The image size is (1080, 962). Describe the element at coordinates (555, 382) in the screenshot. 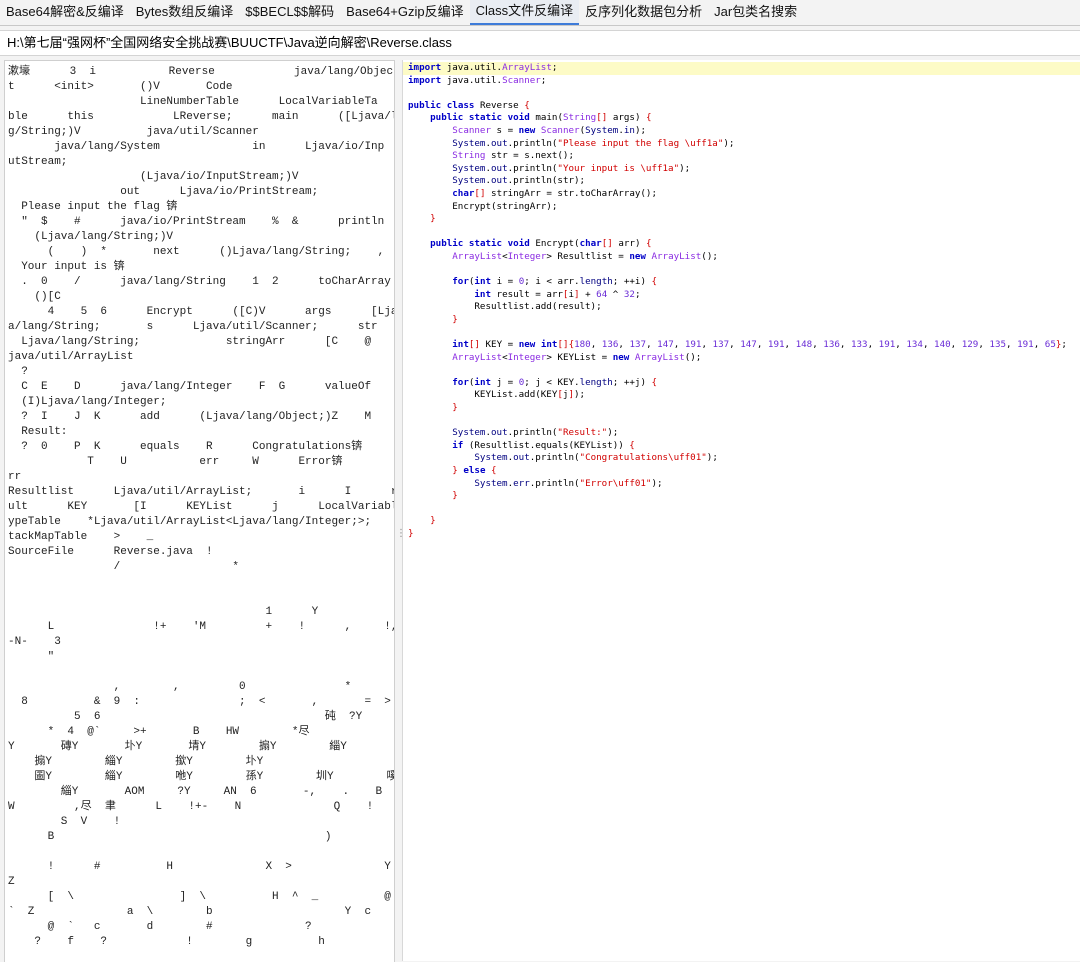

I see `source-line: for(int j = 0; j < KEY.length; ++j) {` at that location.